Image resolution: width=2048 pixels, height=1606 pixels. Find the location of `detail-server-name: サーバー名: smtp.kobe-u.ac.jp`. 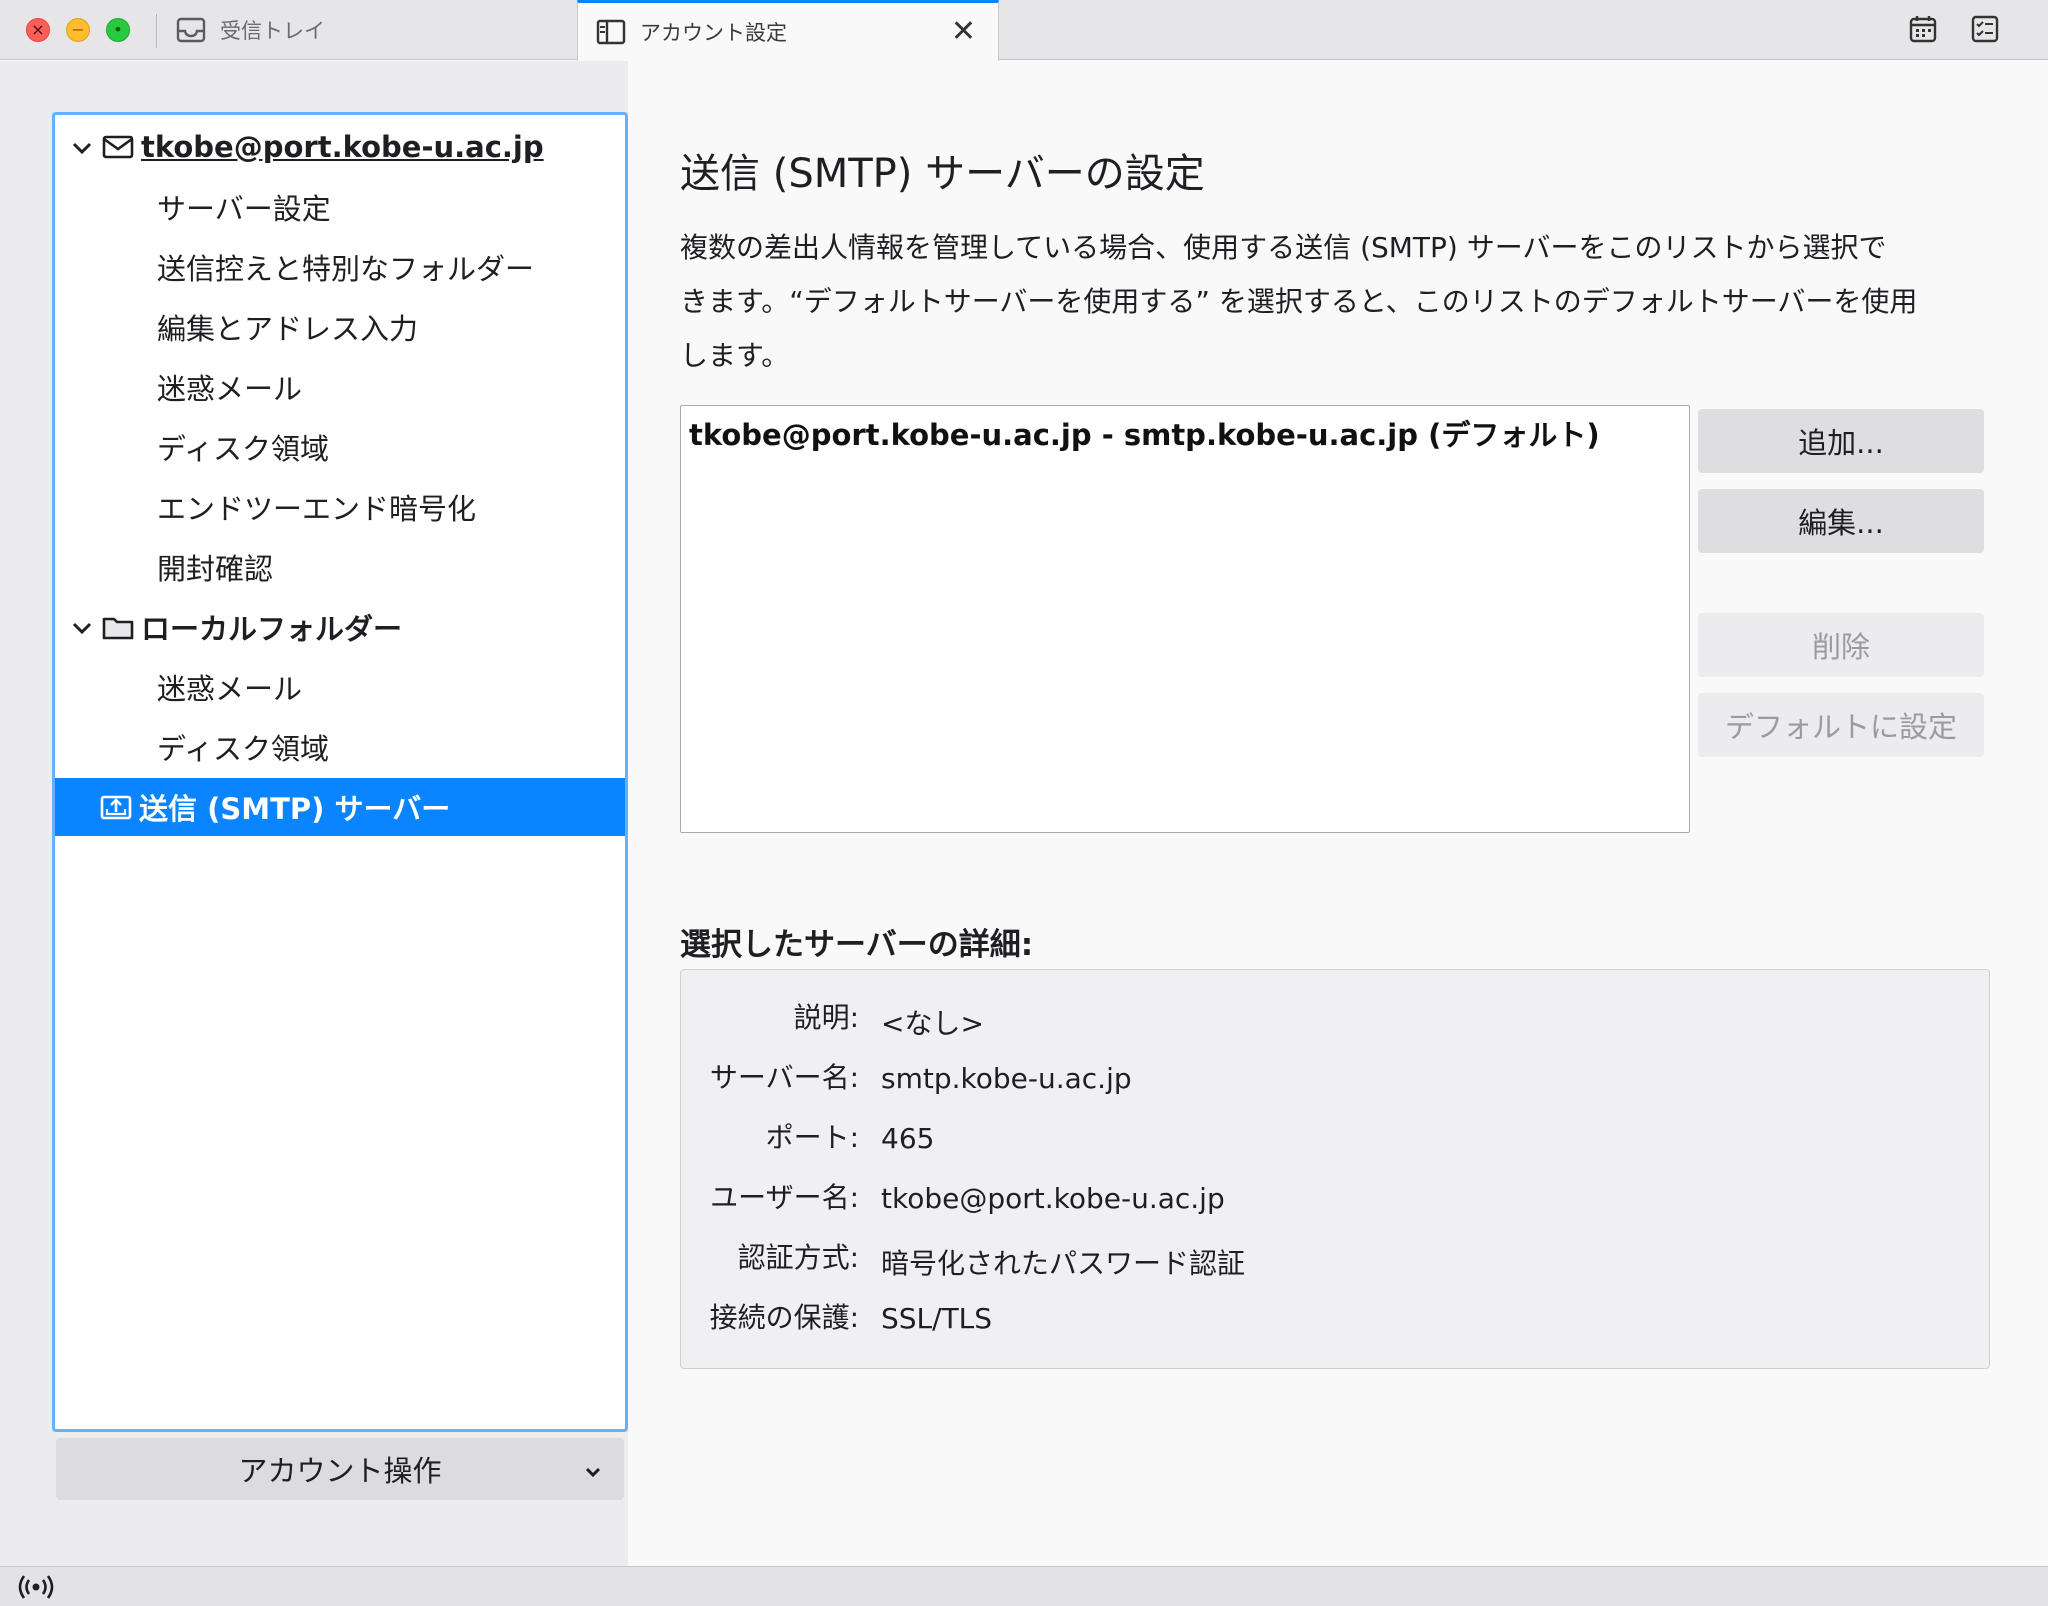

detail-server-name: サーバー名: smtp.kobe-u.ac.jp is located at coordinates (1331, 1079).